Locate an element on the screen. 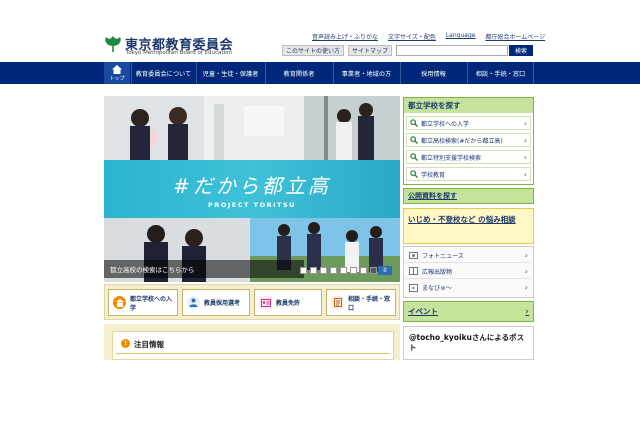  school-search-item-label: 都立学校への入学 is located at coordinates (445, 124).